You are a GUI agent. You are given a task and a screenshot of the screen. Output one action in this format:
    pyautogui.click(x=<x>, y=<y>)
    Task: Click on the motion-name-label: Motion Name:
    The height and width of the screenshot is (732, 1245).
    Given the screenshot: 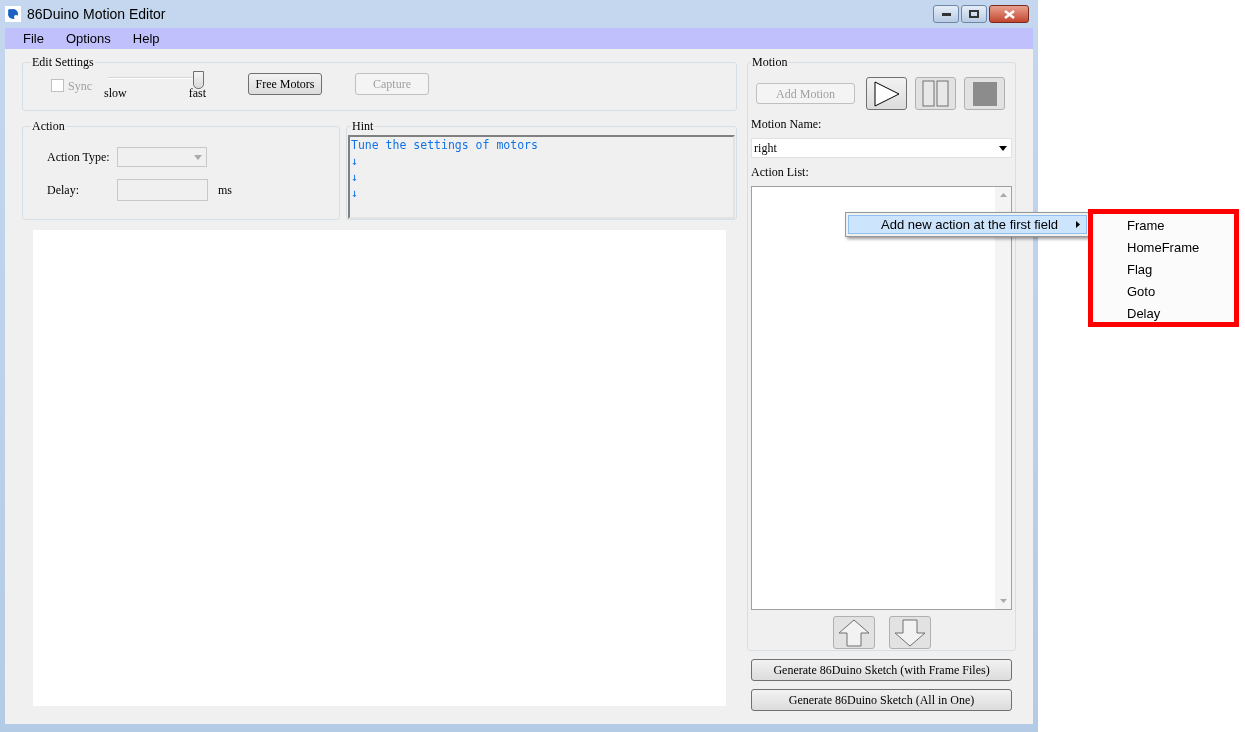 What is the action you would take?
    pyautogui.click(x=787, y=124)
    